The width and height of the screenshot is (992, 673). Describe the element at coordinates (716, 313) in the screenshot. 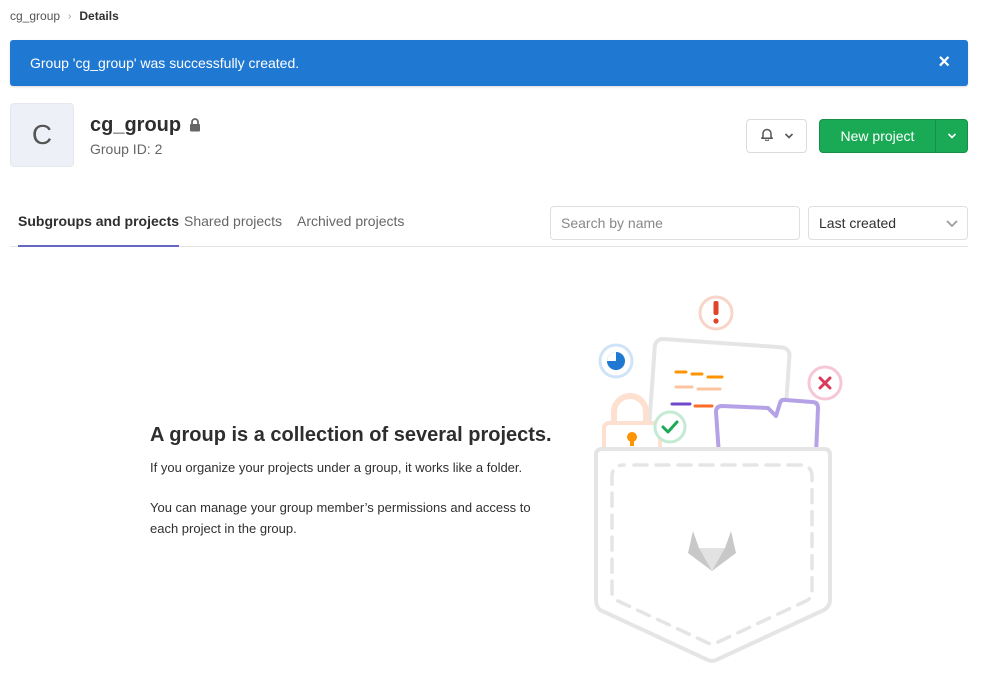

I see `alert-icon` at that location.